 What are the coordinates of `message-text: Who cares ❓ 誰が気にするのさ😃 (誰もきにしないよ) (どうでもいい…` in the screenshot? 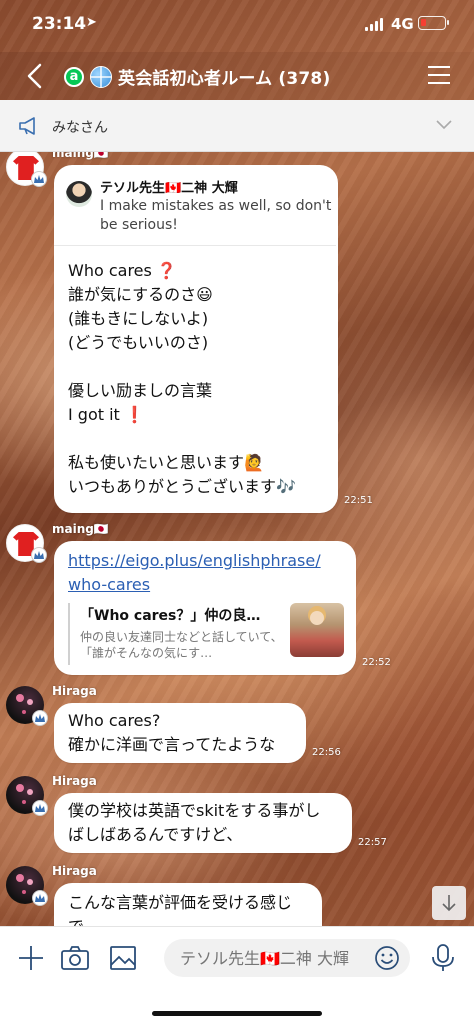 It's located at (182, 378).